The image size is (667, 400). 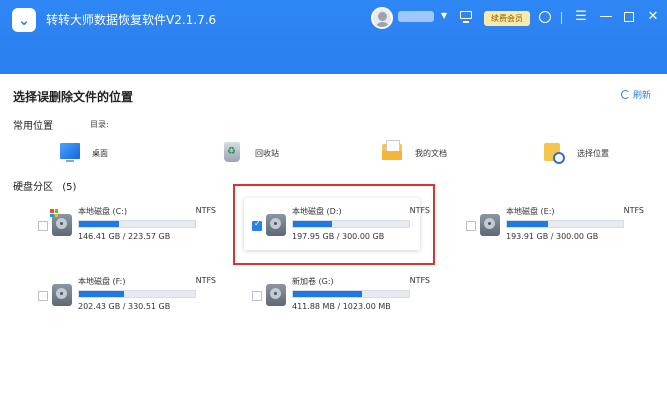 What do you see at coordinates (70, 152) in the screenshot?
I see `desktop-icon` at bounding box center [70, 152].